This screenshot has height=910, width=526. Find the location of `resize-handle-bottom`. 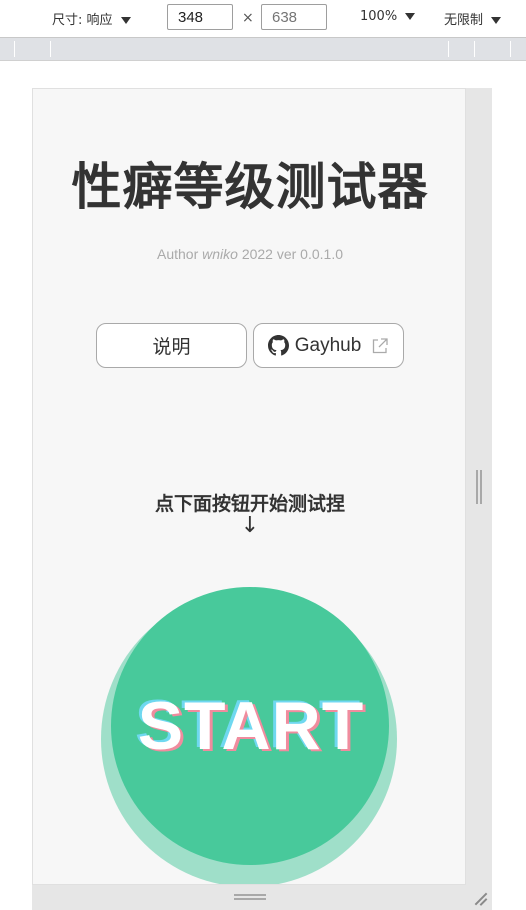

resize-handle-bottom is located at coordinates (250, 897).